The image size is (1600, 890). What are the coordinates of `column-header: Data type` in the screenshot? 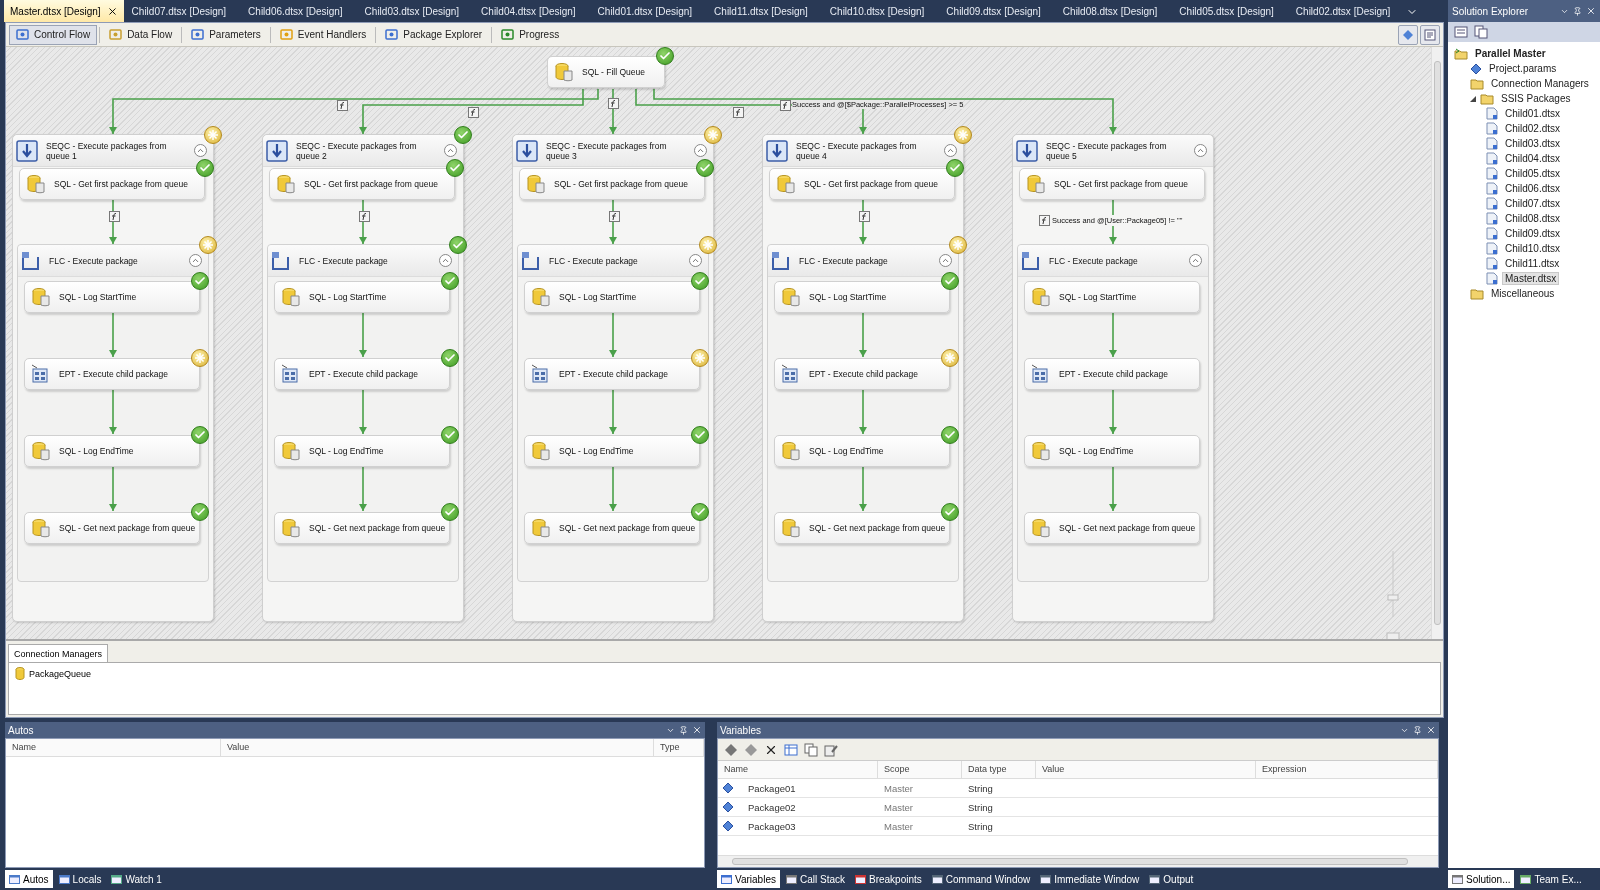 It's located at (999, 770).